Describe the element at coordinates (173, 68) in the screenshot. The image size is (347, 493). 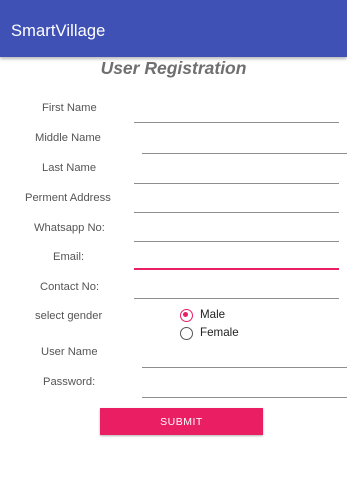
I see `page-title: User Registration` at that location.